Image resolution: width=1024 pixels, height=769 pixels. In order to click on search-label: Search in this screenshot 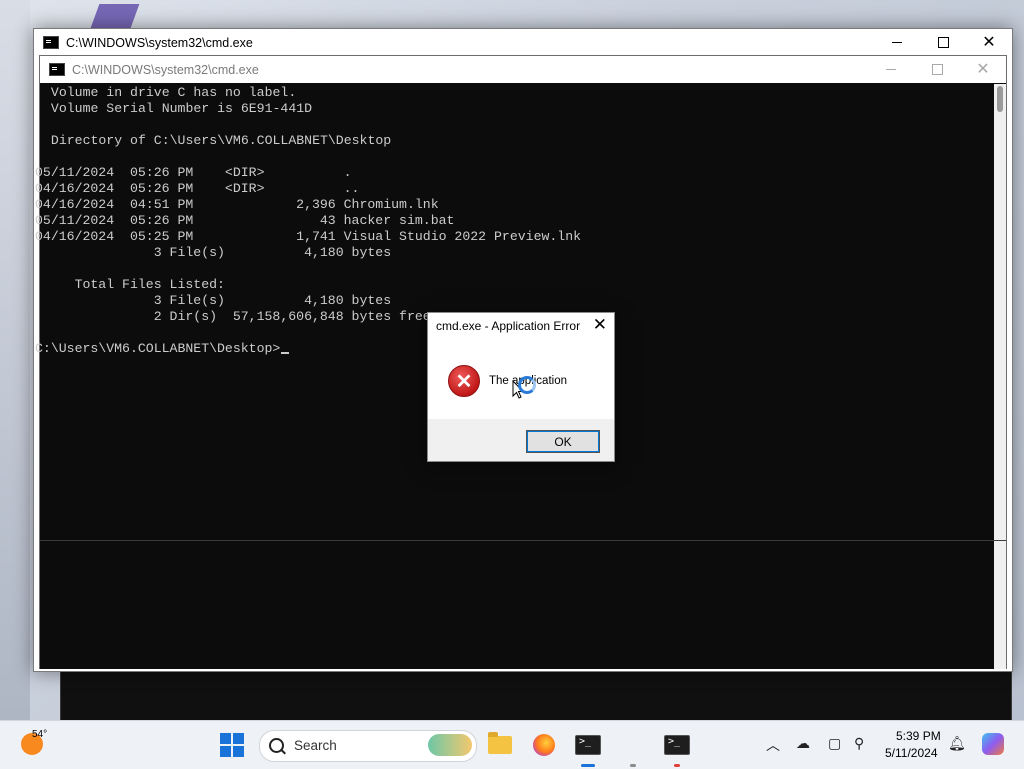, I will do `click(315, 745)`.